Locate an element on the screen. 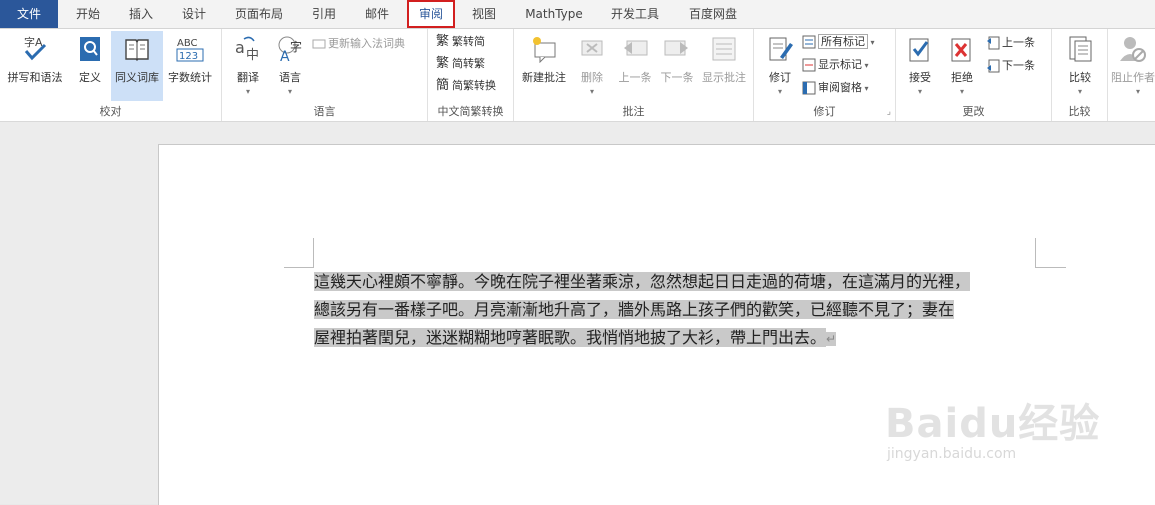  reviewing-pane-button: 审阅窗格 ▾ is located at coordinates (835, 89).